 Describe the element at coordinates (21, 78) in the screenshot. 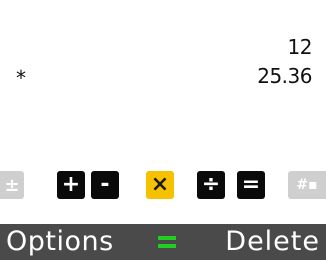

I see `operator-symbol: *` at that location.